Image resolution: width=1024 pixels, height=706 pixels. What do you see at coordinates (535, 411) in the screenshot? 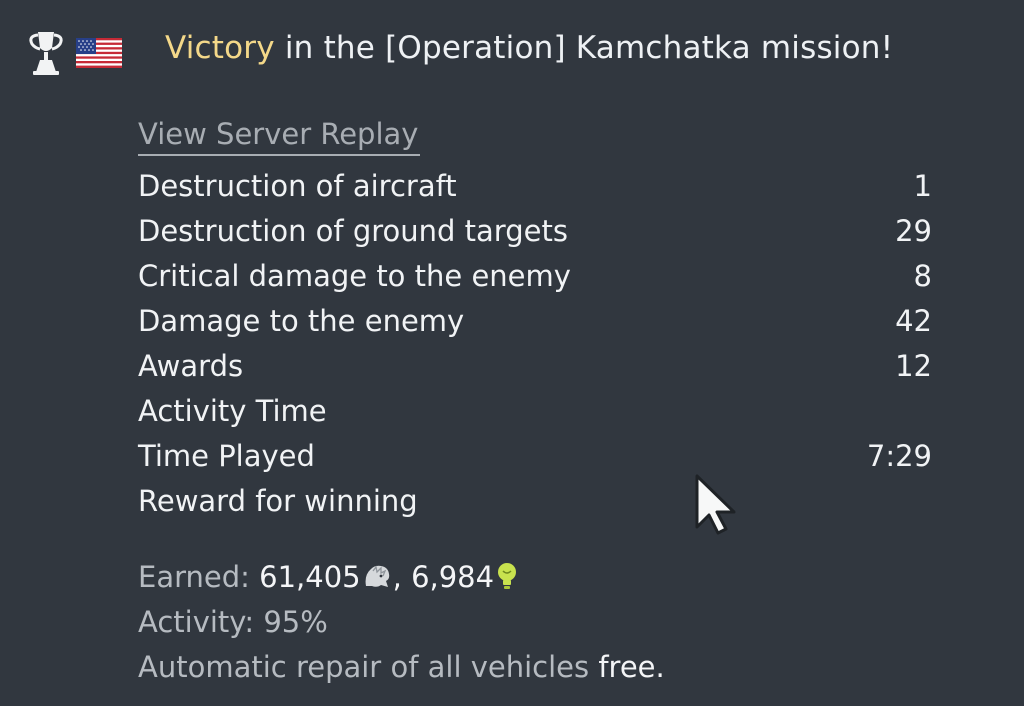
I see `stat-row-activity-time: Activity Time` at bounding box center [535, 411].